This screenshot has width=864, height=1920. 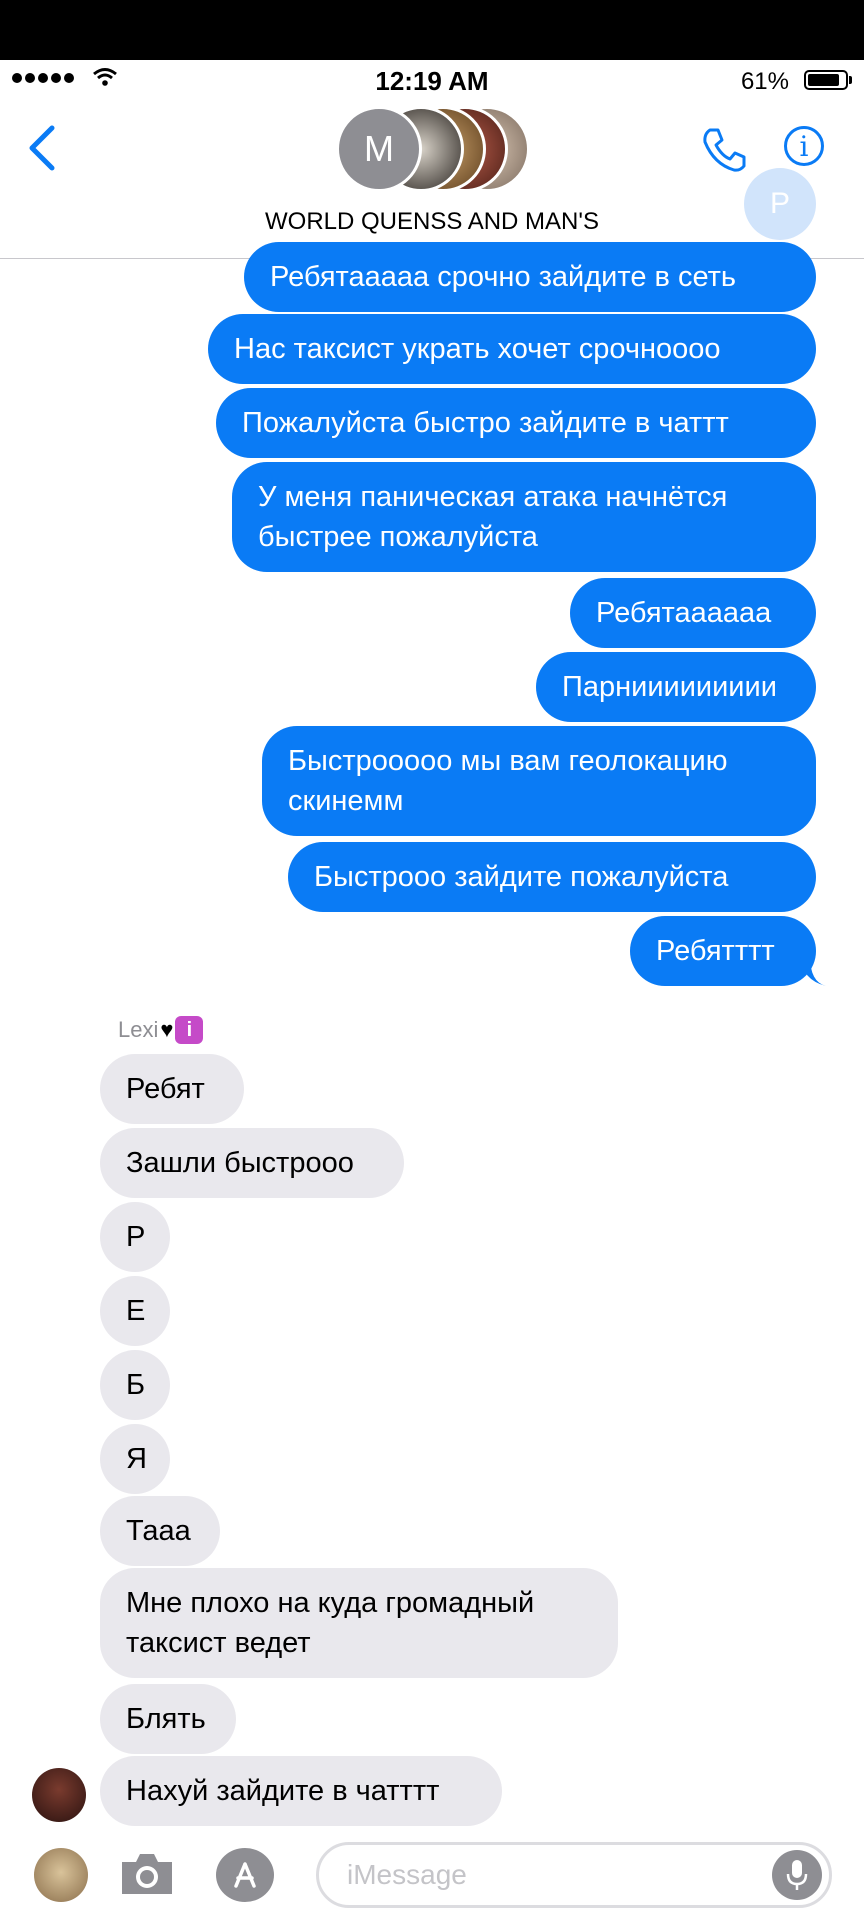 I want to click on outgoing-message: Быстрооо зайдите пожалуйста, so click(x=552, y=877).